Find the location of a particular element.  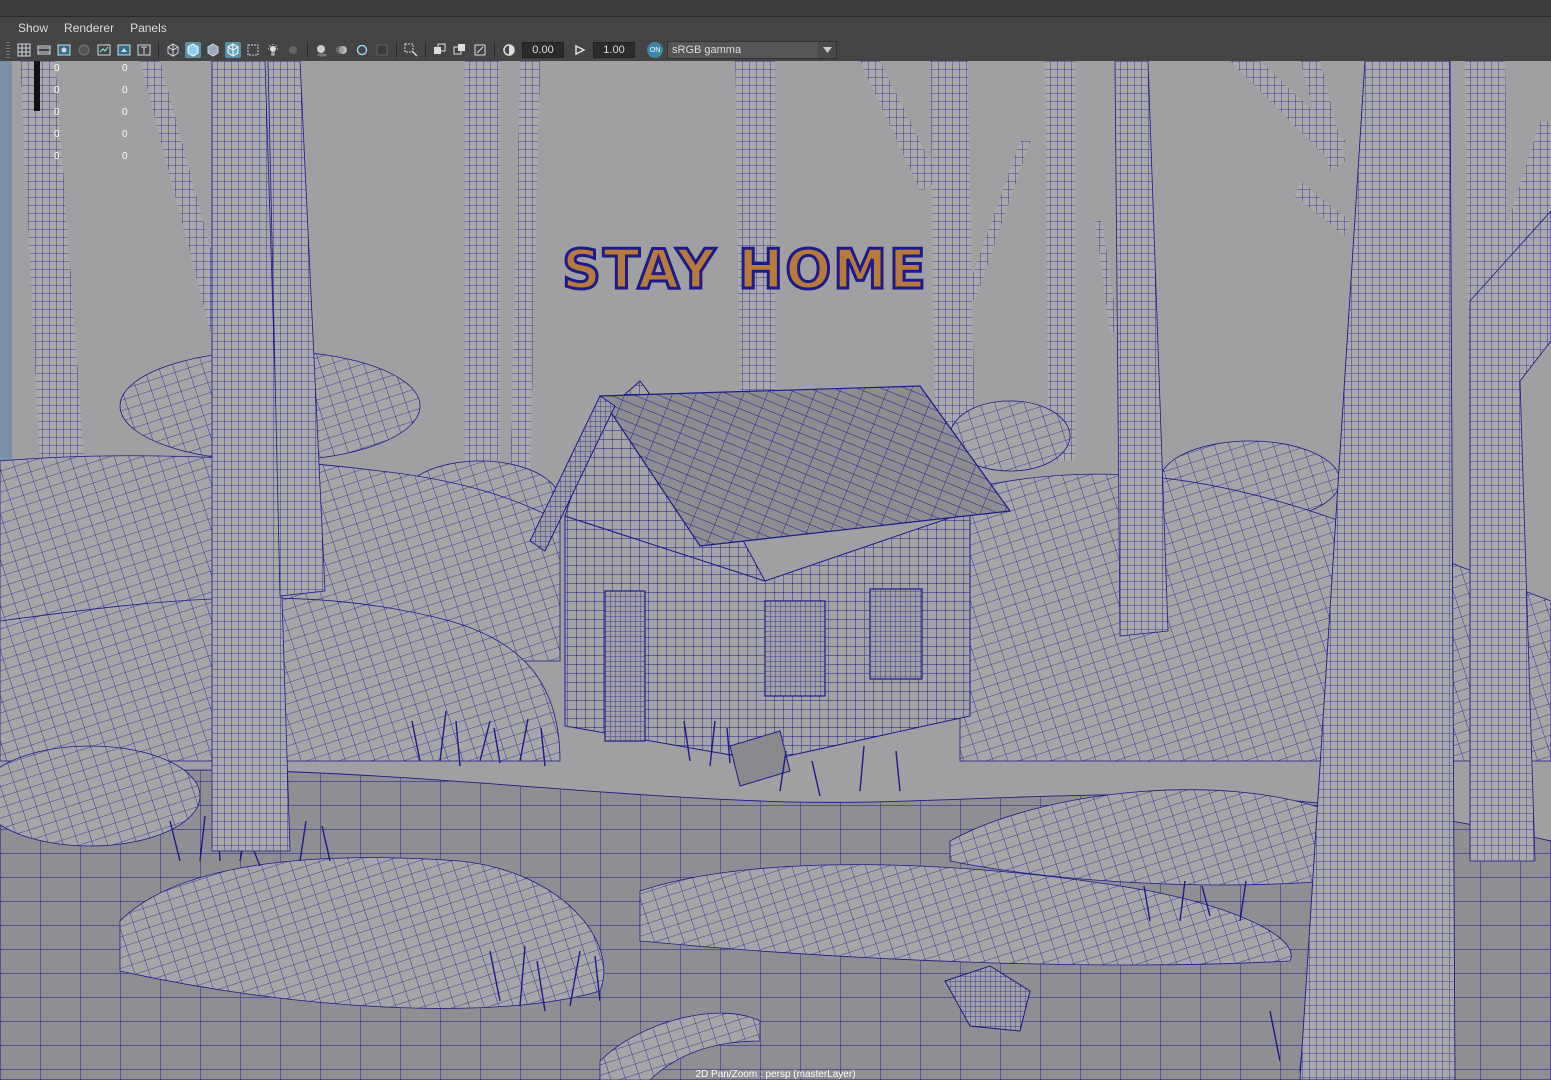

title-strip is located at coordinates (775, 8).